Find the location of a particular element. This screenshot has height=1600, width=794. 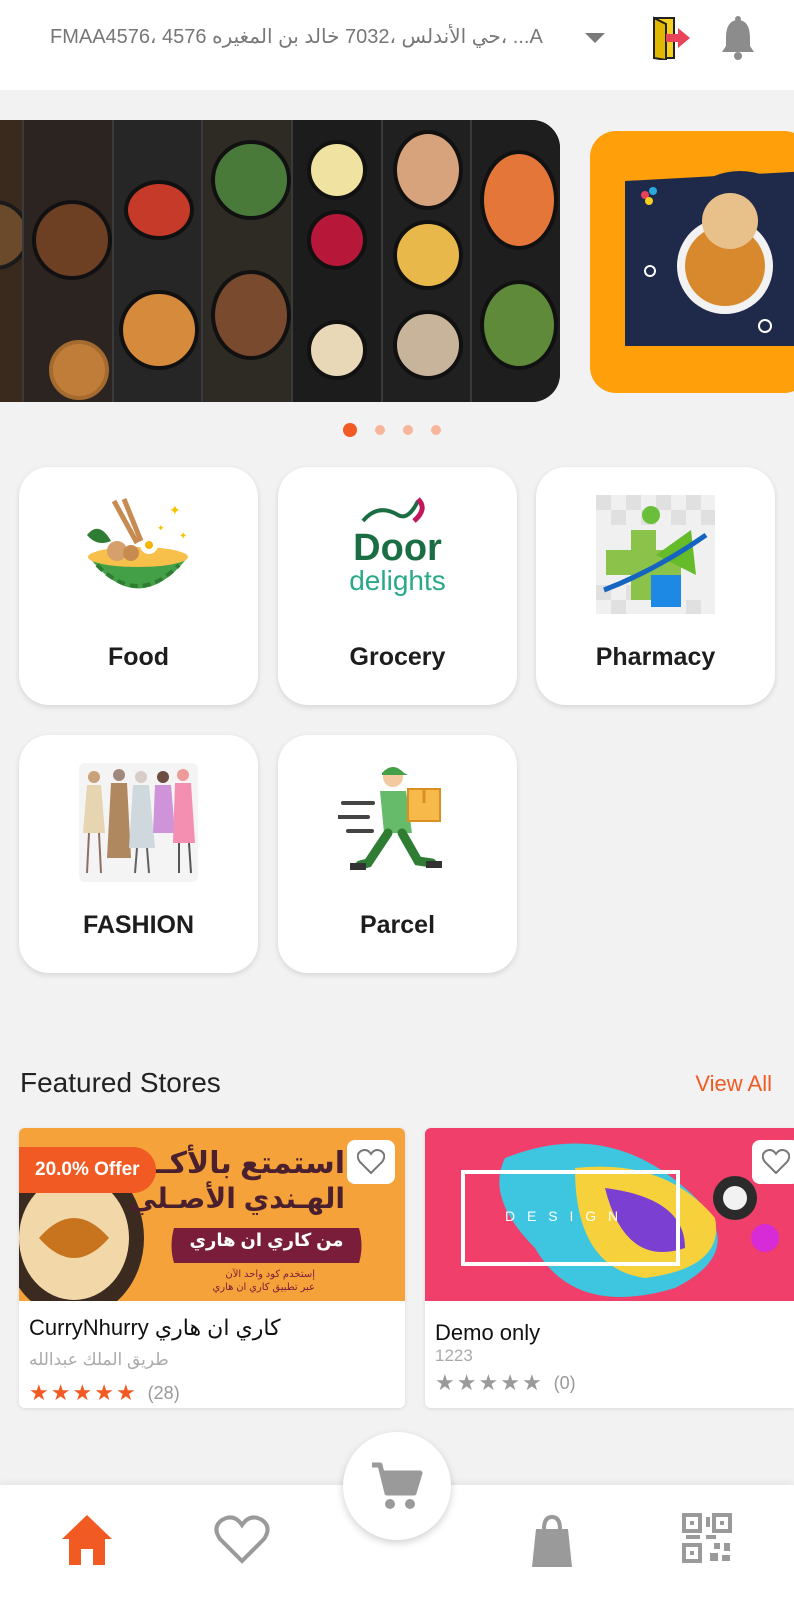

category-grocery: Door delights Grocery is located at coordinates (397, 586).